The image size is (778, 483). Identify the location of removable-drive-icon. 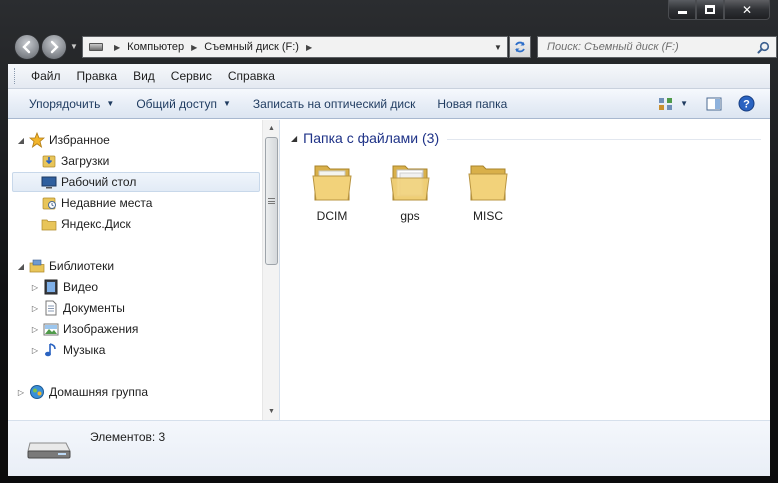
(49, 450).